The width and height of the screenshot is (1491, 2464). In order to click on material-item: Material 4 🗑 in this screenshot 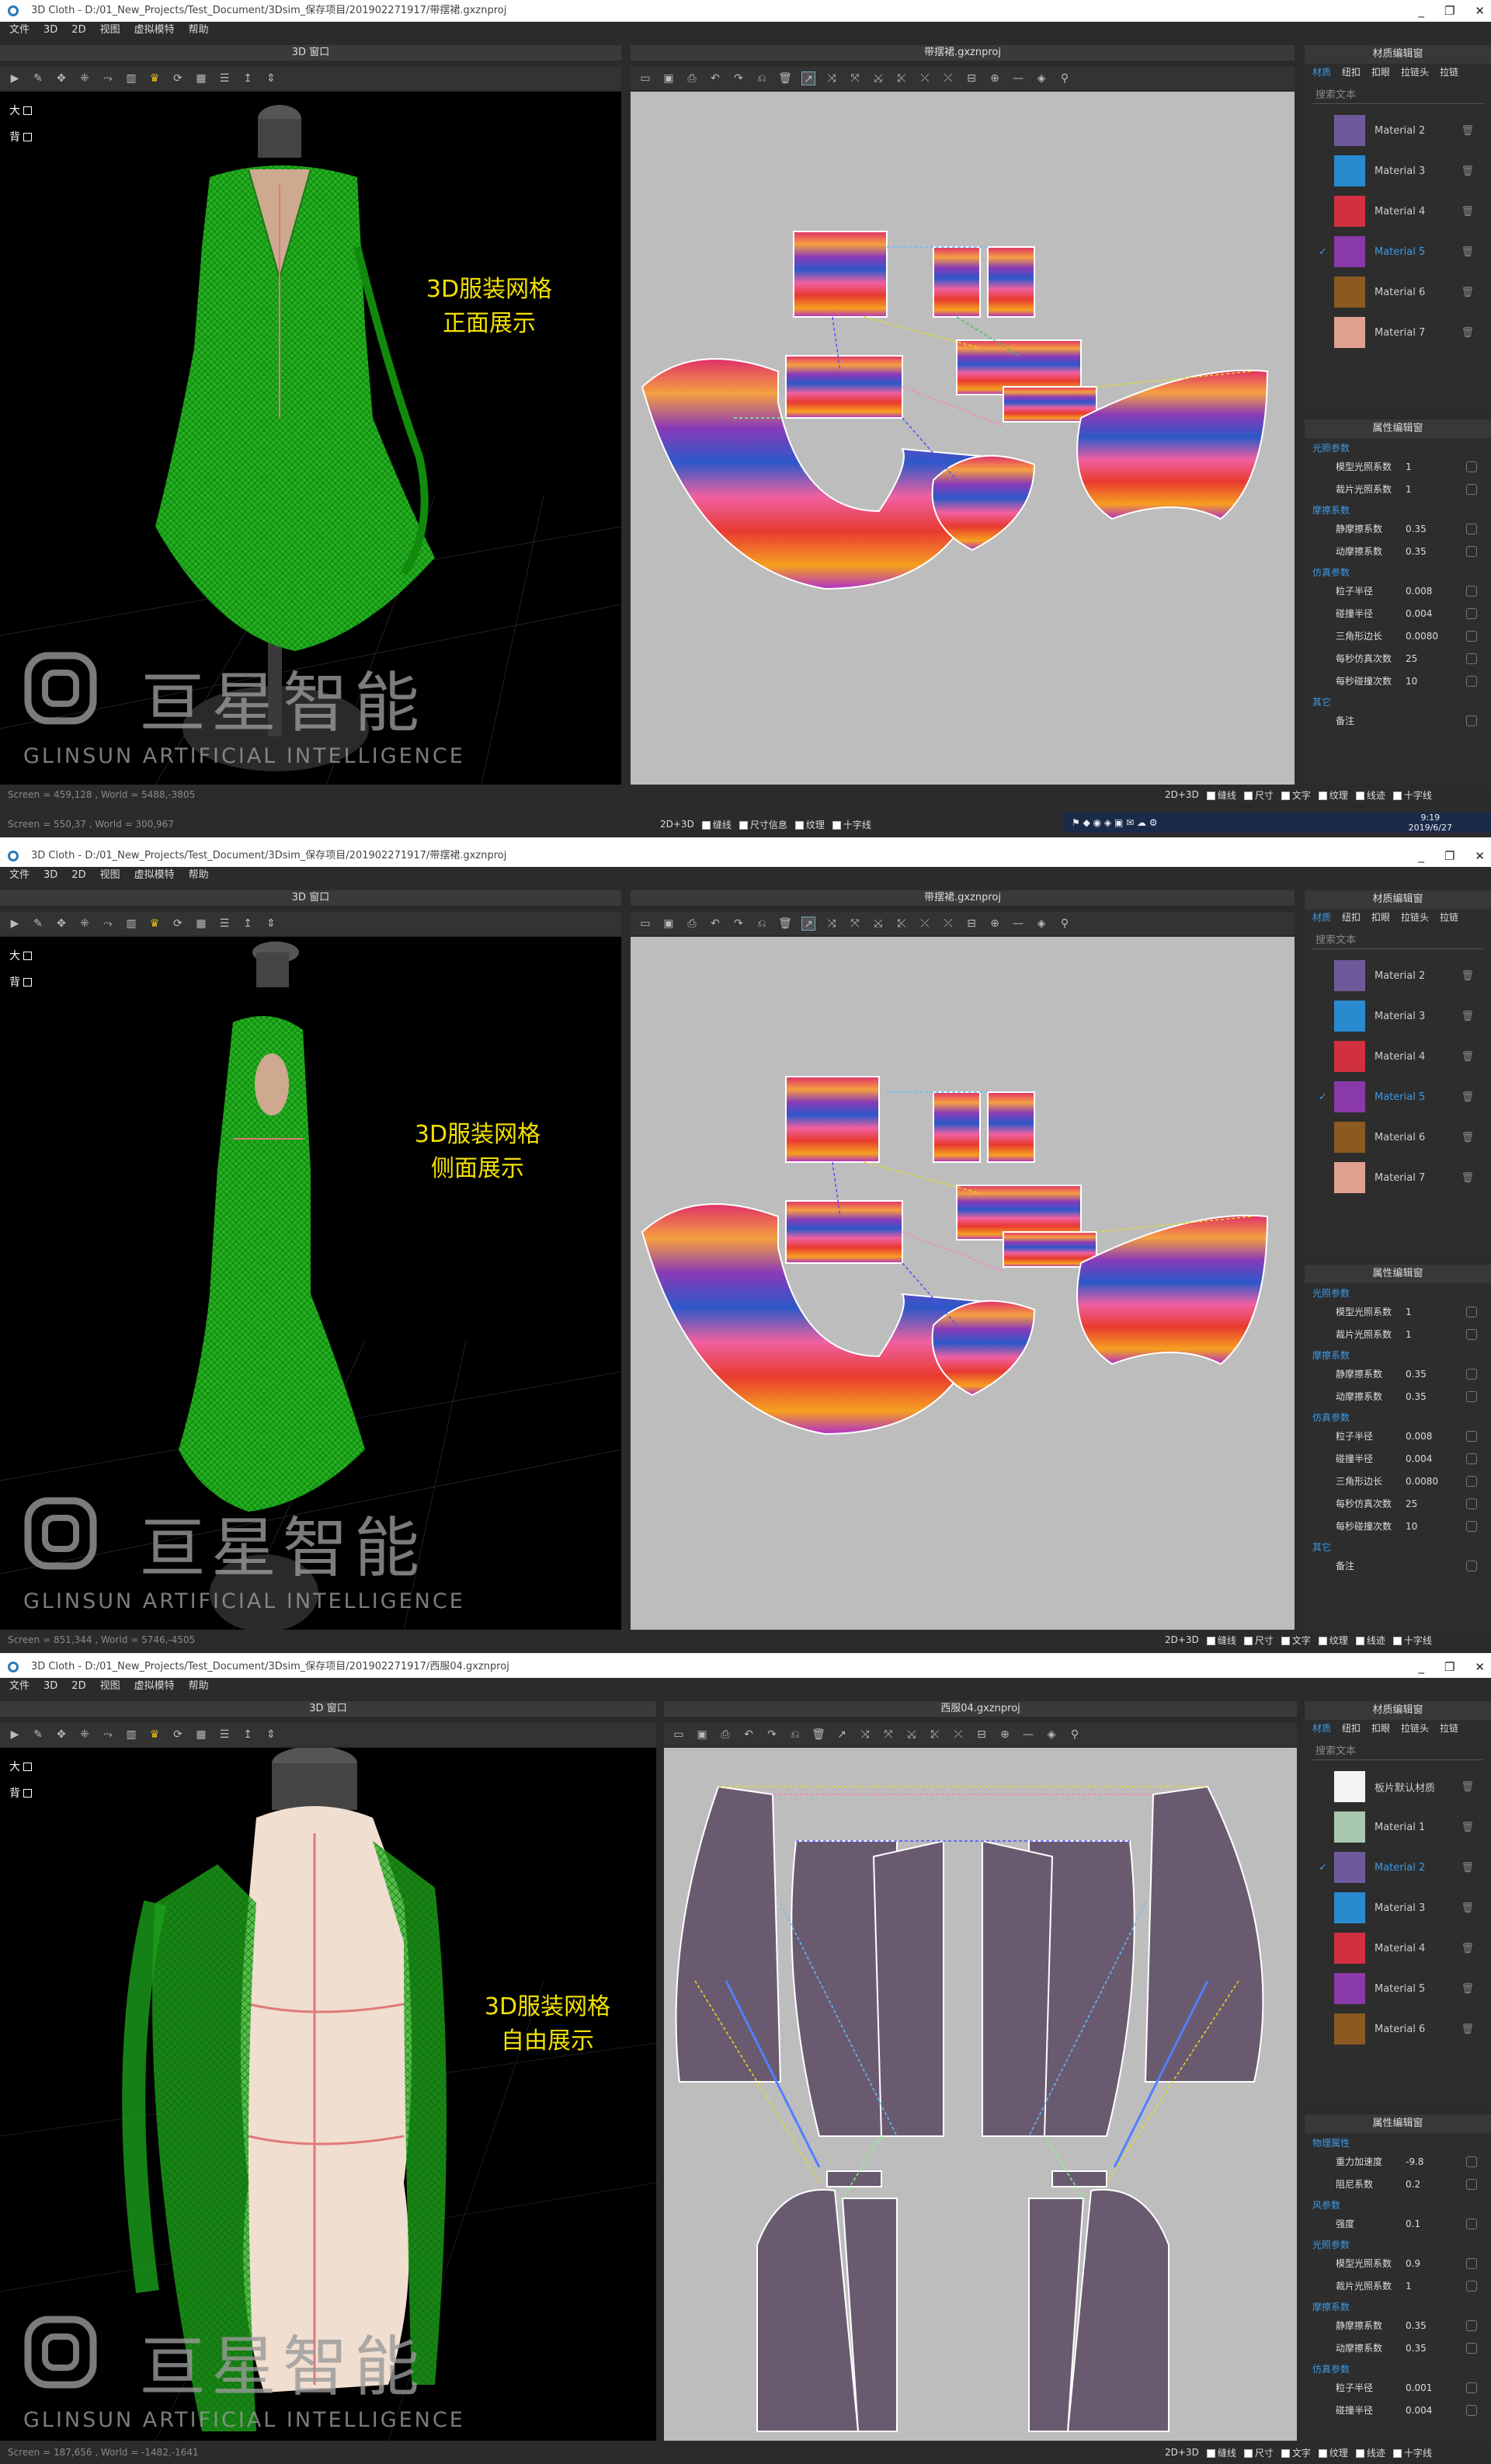, I will do `click(1398, 211)`.